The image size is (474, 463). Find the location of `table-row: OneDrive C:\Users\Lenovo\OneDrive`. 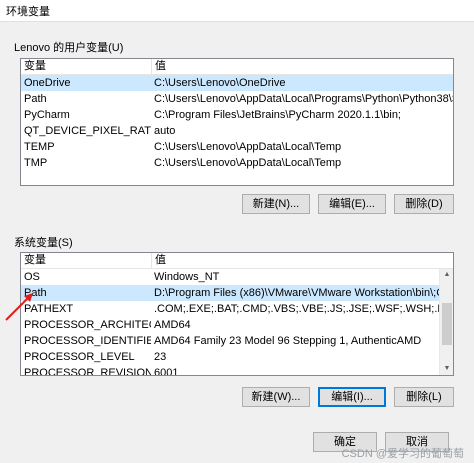

table-row: OneDrive C:\Users\Lenovo\OneDrive is located at coordinates (237, 83).